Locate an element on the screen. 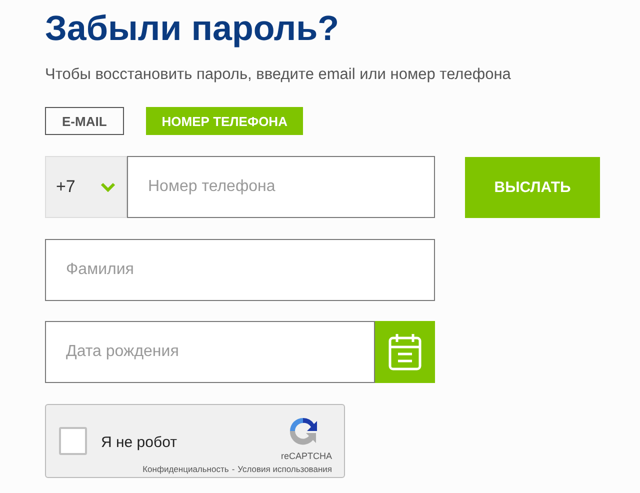  captcha-label: Я не робот is located at coordinates (139, 442).